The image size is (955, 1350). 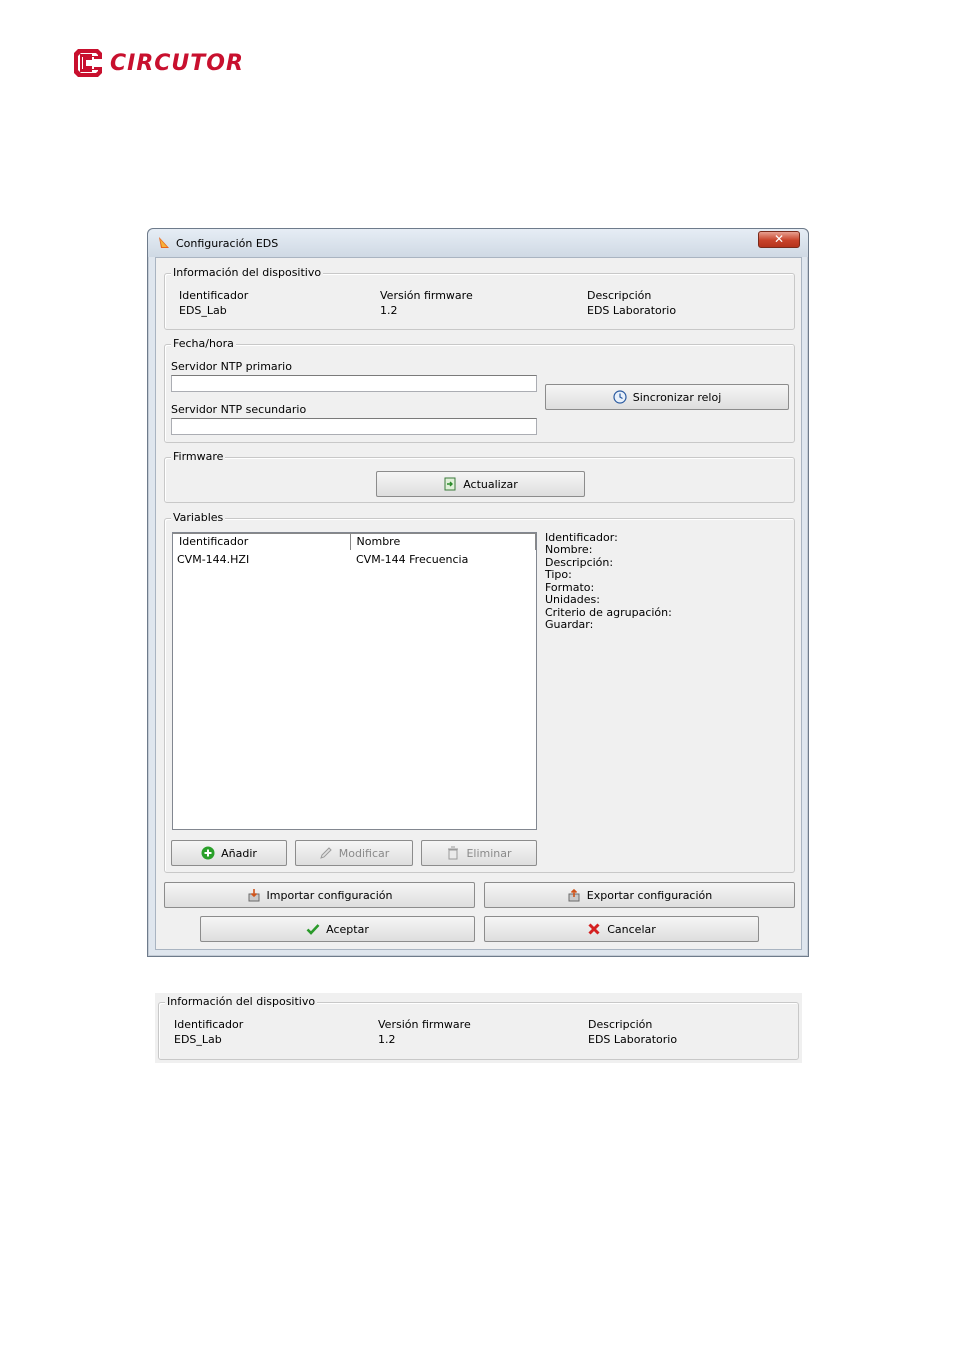 I want to click on add-icon, so click(x=208, y=853).